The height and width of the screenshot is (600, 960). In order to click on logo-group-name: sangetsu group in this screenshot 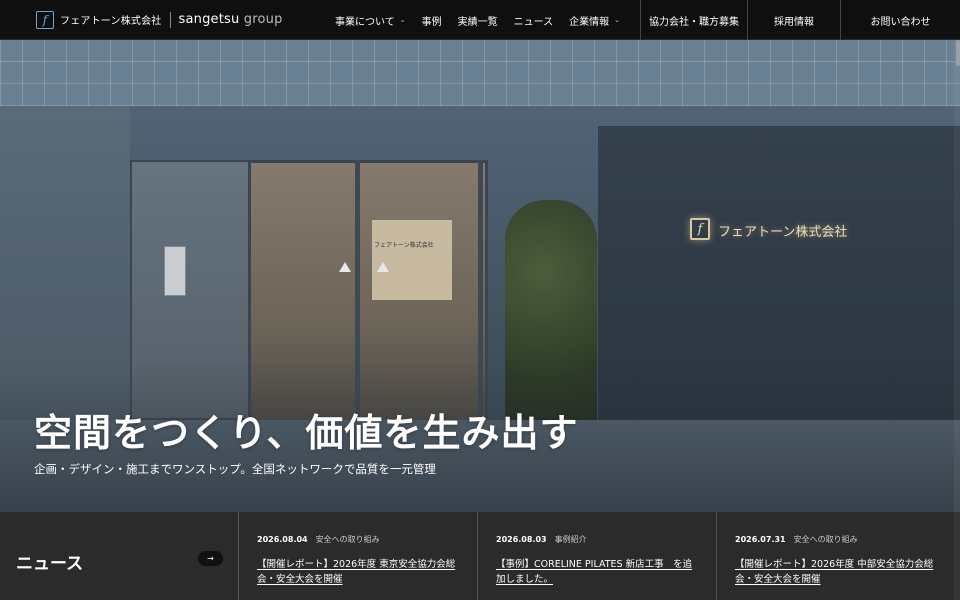, I will do `click(231, 19)`.